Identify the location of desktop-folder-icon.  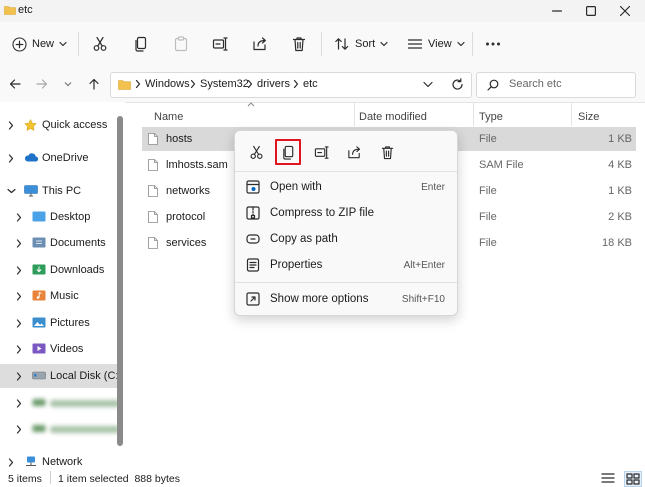
(39, 217).